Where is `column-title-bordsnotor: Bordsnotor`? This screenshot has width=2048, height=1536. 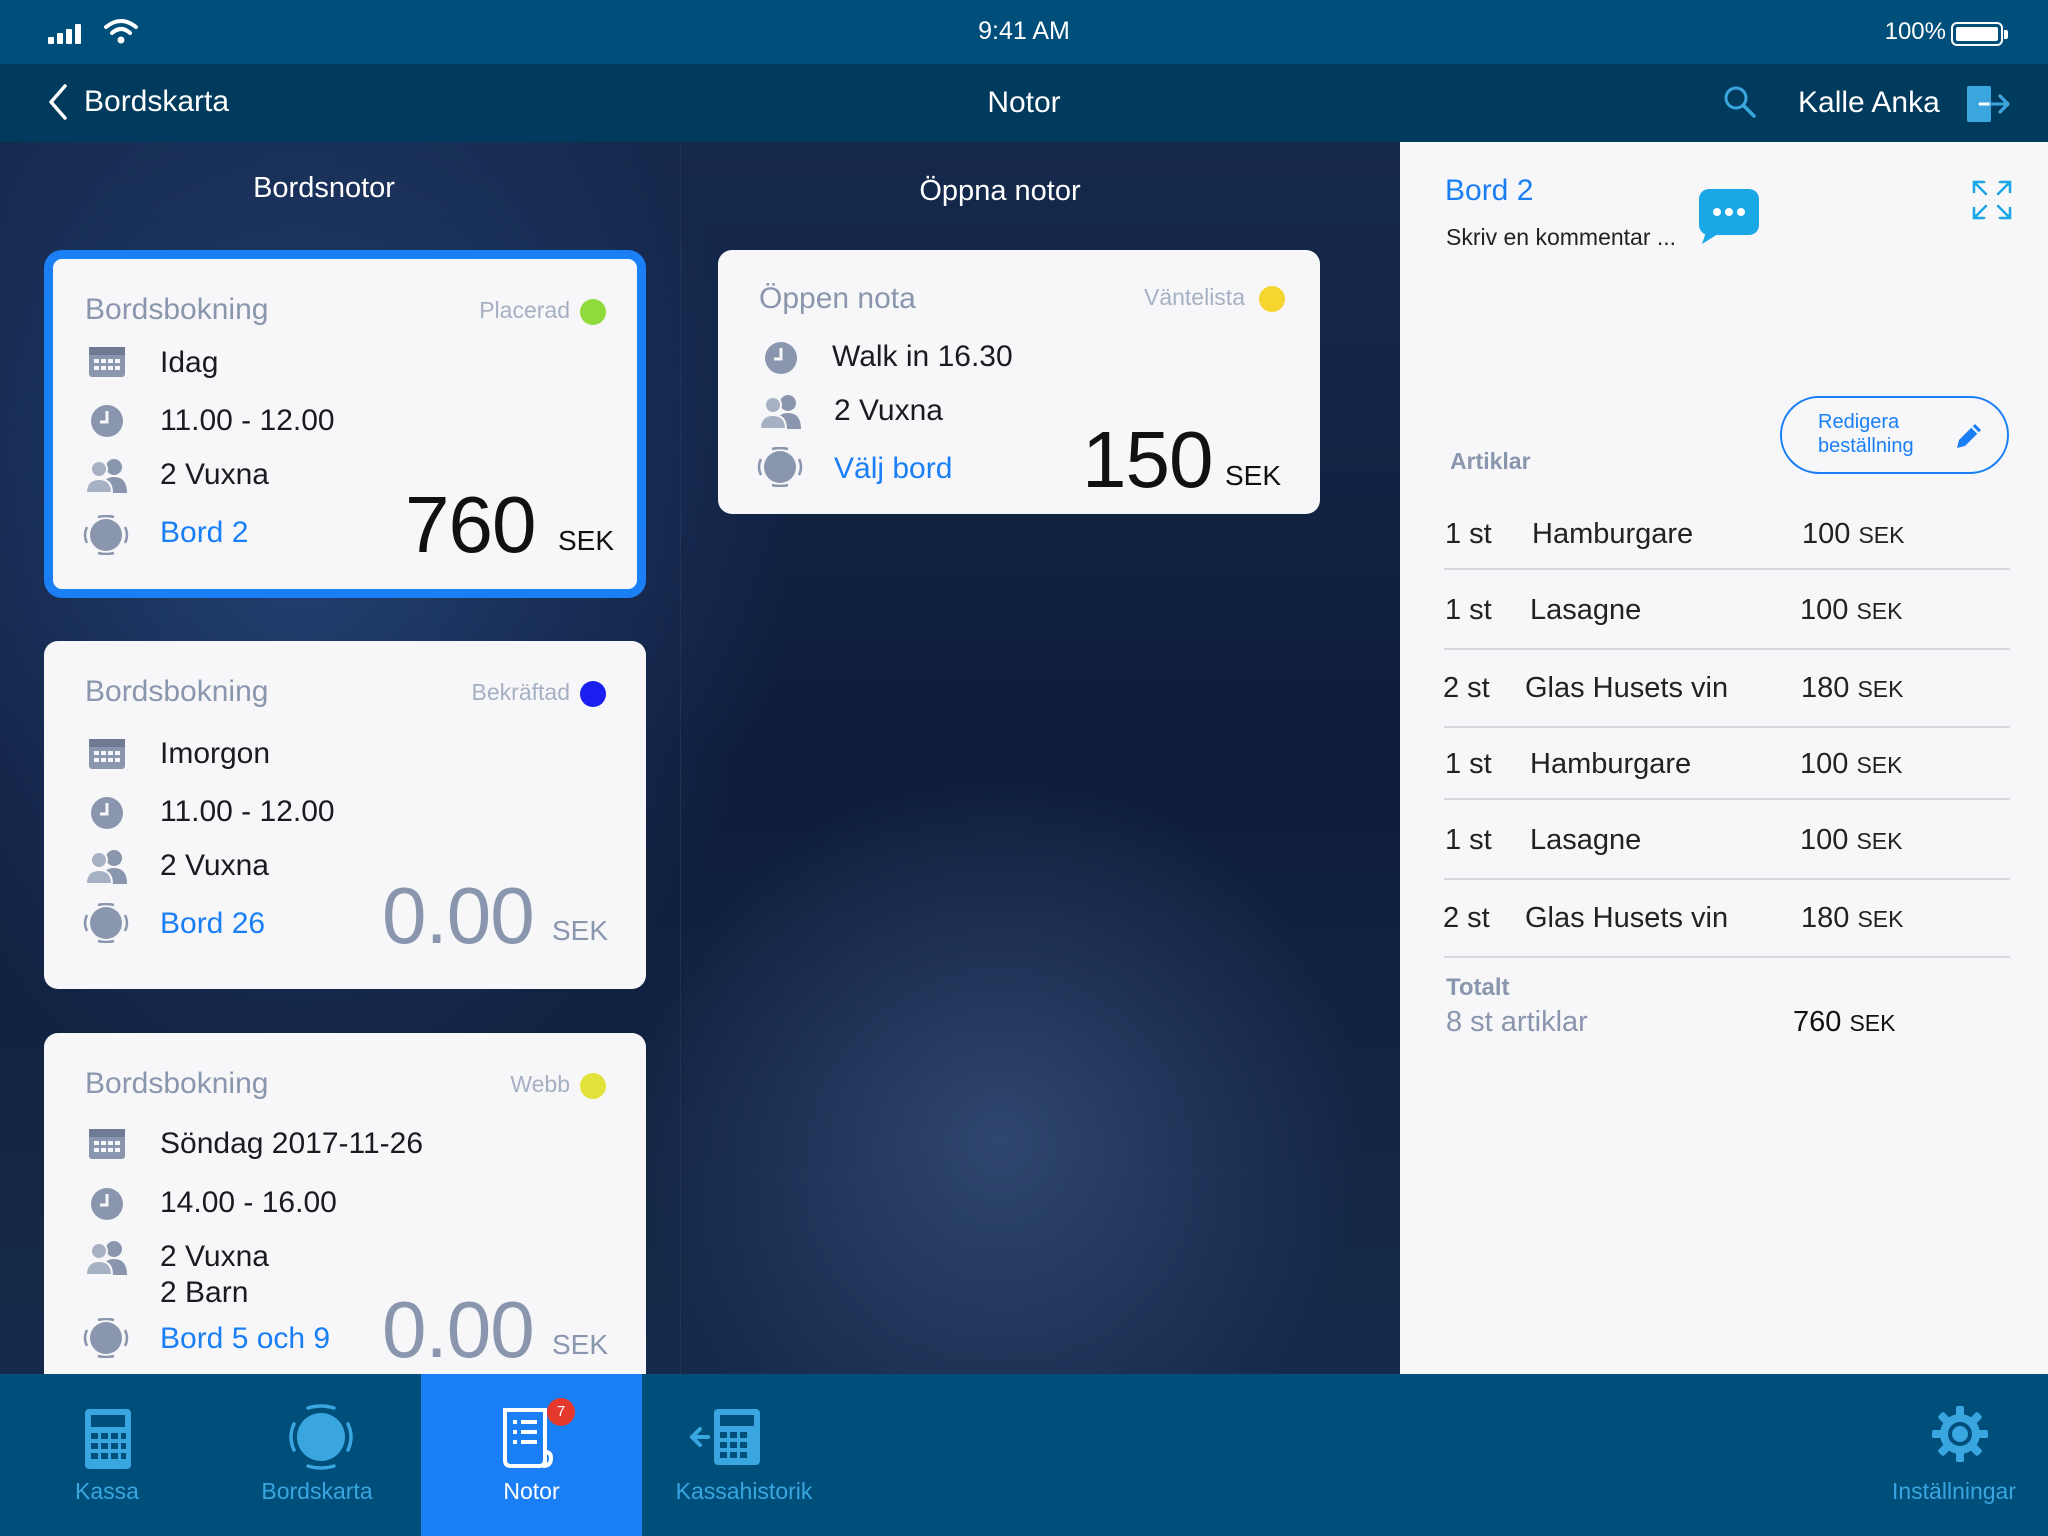
column-title-bordsnotor: Bordsnotor is located at coordinates (324, 188).